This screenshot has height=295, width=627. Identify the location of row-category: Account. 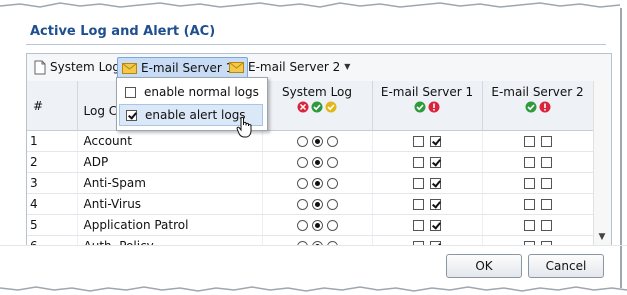
(170, 141).